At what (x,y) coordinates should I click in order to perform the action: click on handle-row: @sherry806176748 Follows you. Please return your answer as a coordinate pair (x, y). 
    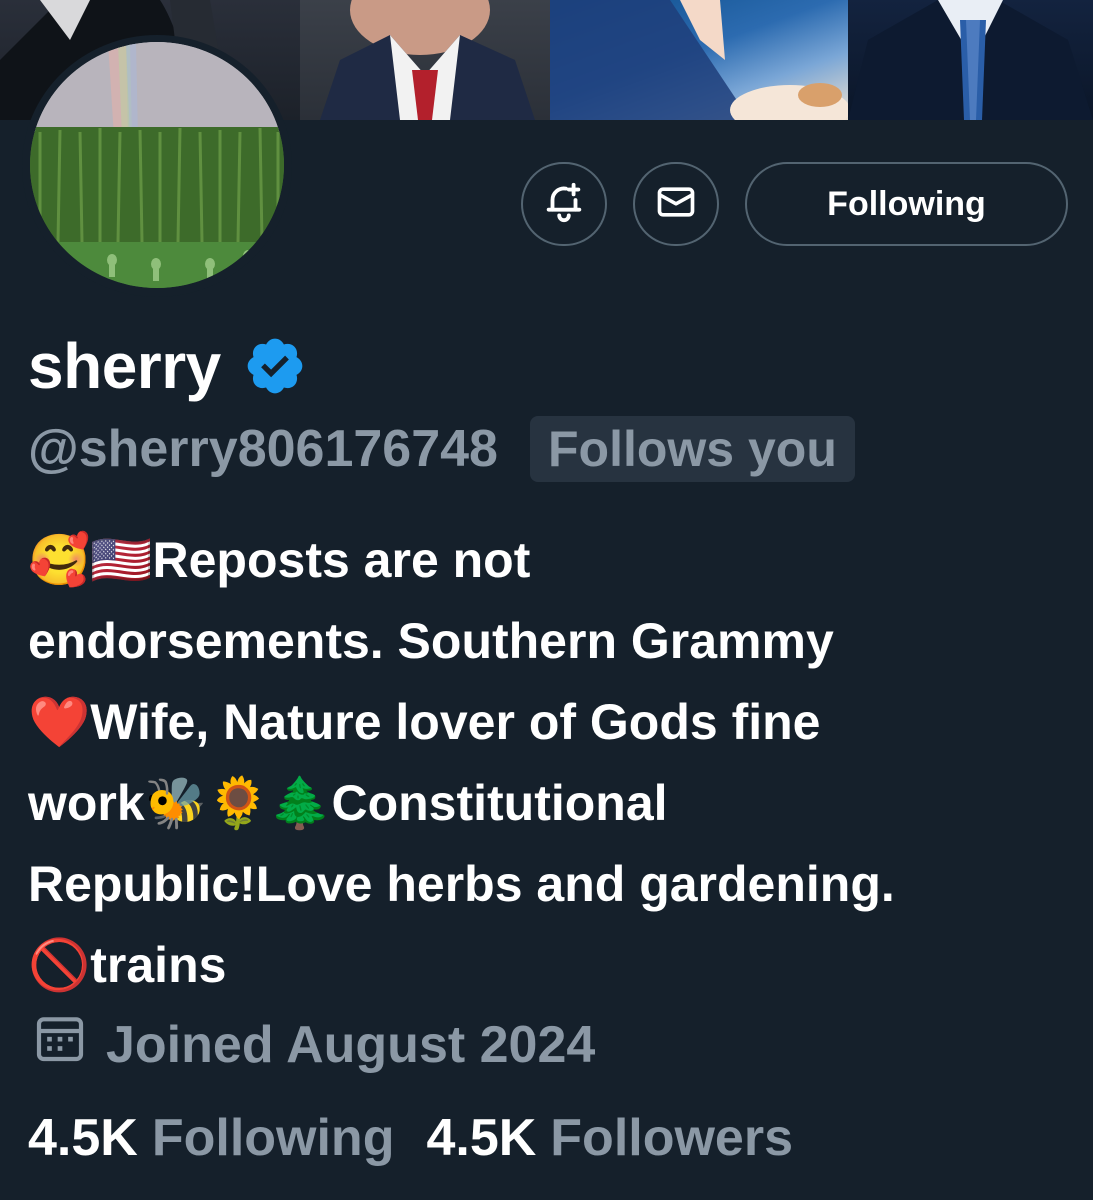
    Looking at the image, I should click on (441, 449).